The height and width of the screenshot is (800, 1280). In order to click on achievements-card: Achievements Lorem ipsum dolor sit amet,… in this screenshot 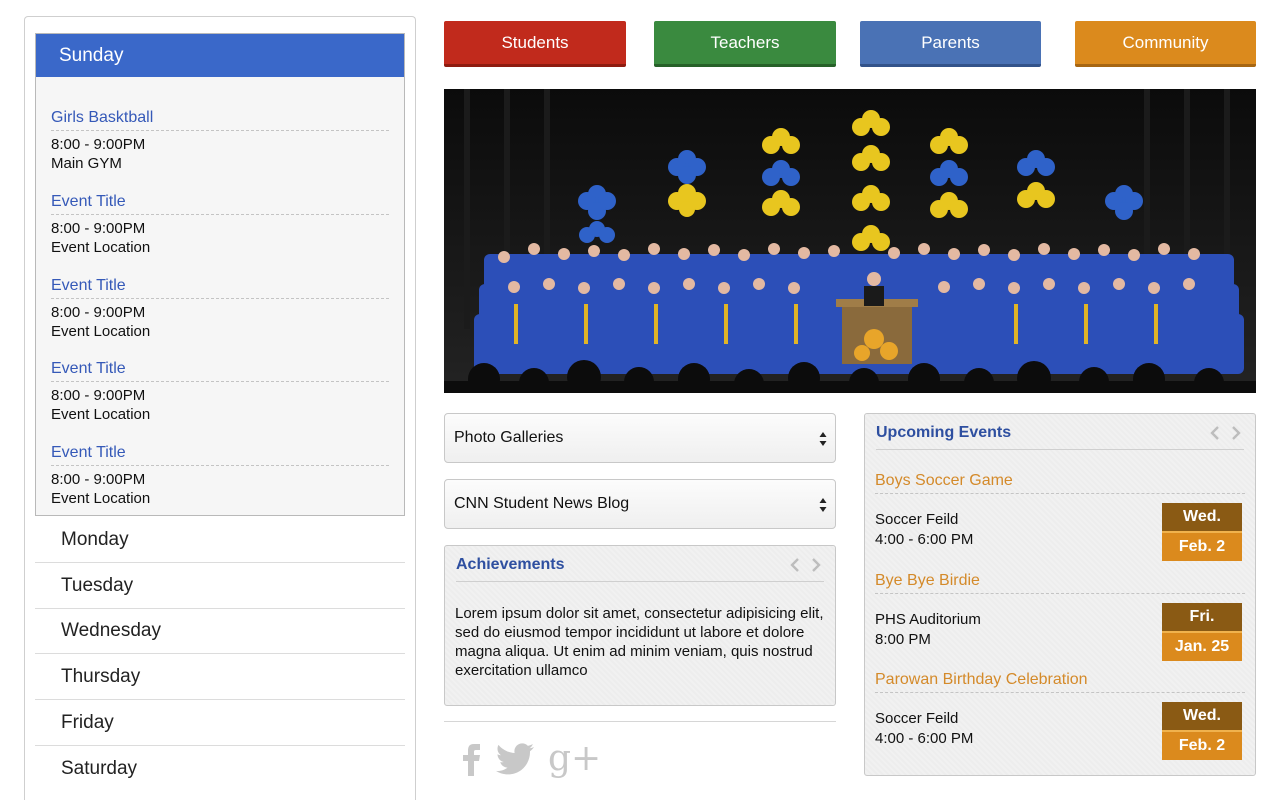, I will do `click(640, 625)`.